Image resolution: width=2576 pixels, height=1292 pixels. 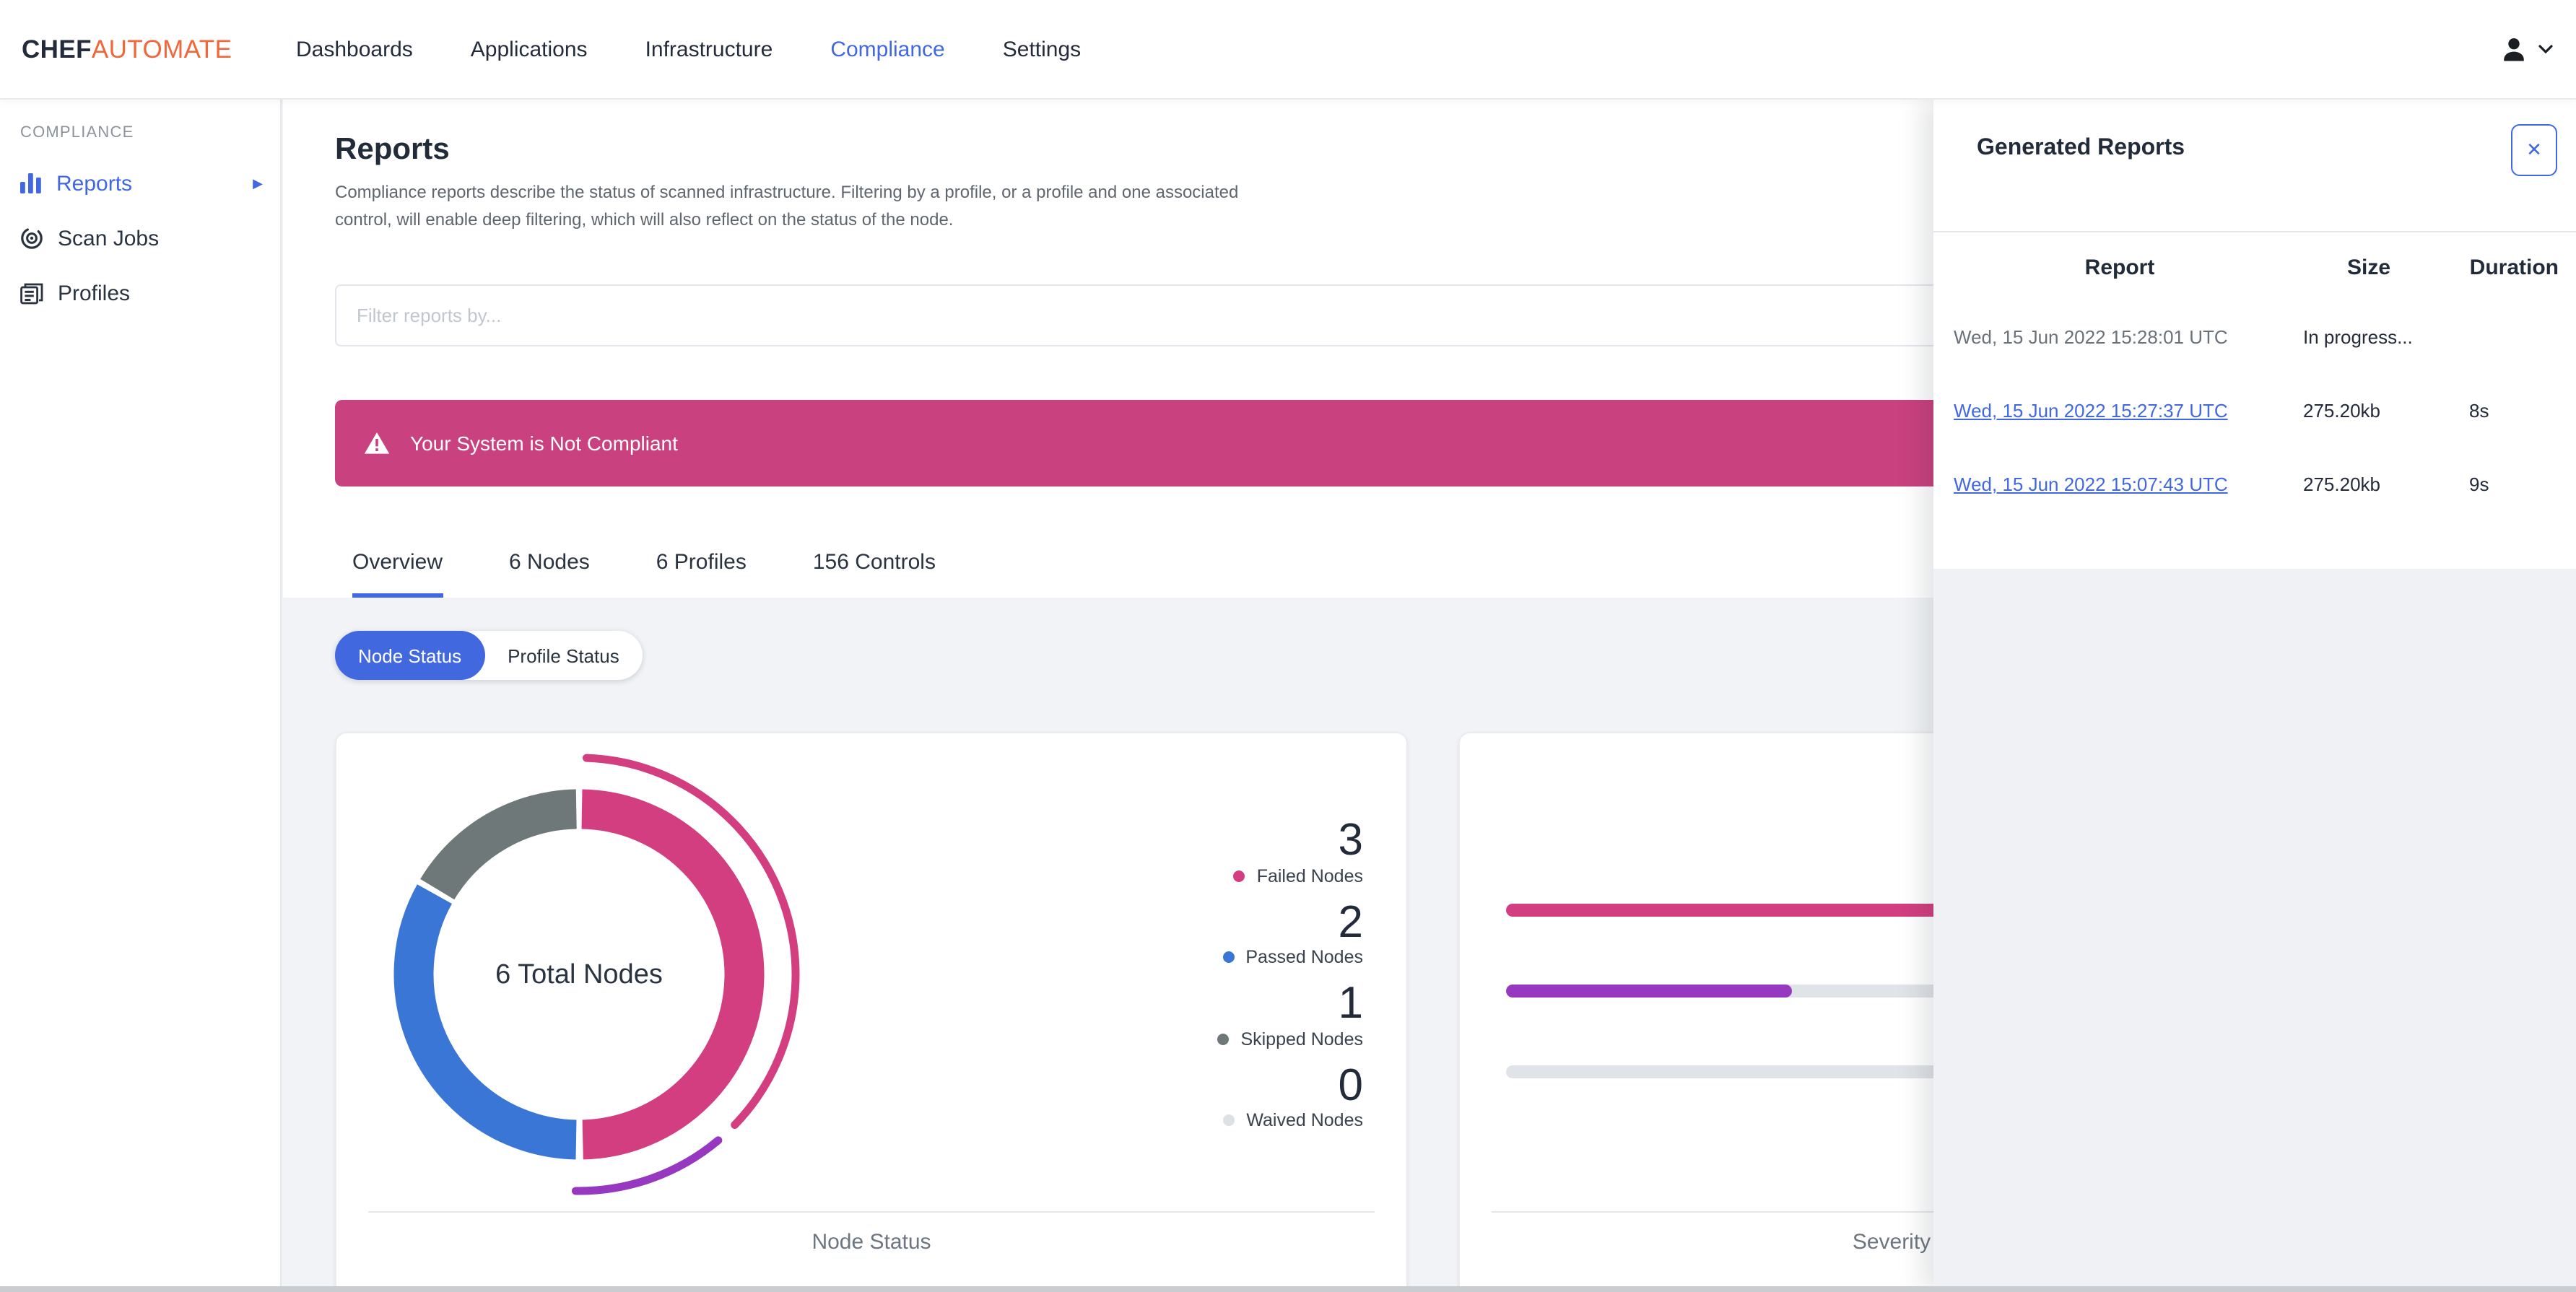 I want to click on status-toggle: Node Status Profile Status, so click(x=489, y=655).